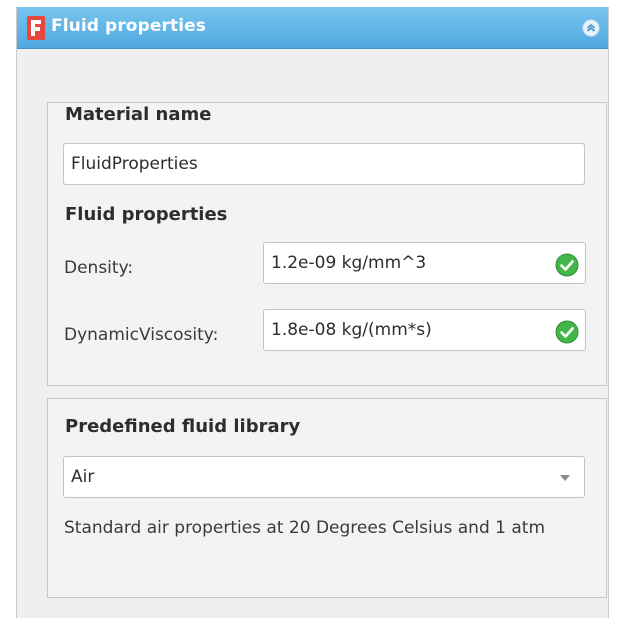 This screenshot has height=618, width=638. I want to click on collapse-button, so click(591, 28).